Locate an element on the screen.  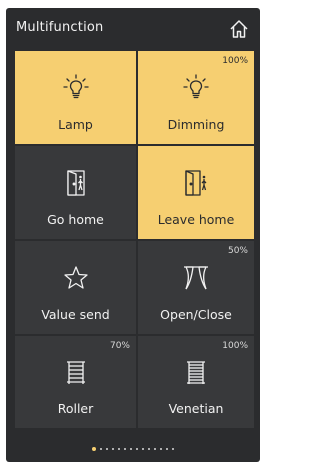
roller-blind-icon is located at coordinates (76, 373).